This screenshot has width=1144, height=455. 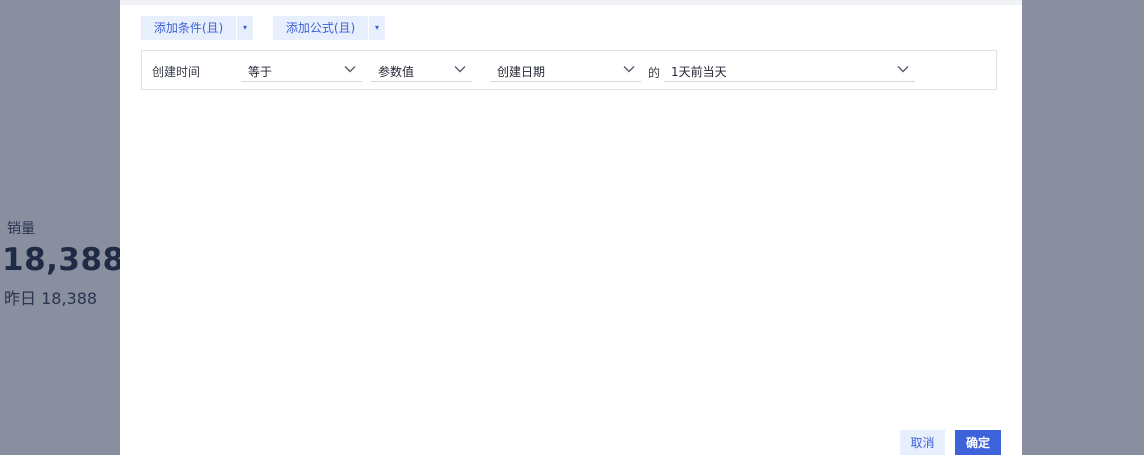 I want to click on of-connector-text: 的, so click(x=654, y=73).